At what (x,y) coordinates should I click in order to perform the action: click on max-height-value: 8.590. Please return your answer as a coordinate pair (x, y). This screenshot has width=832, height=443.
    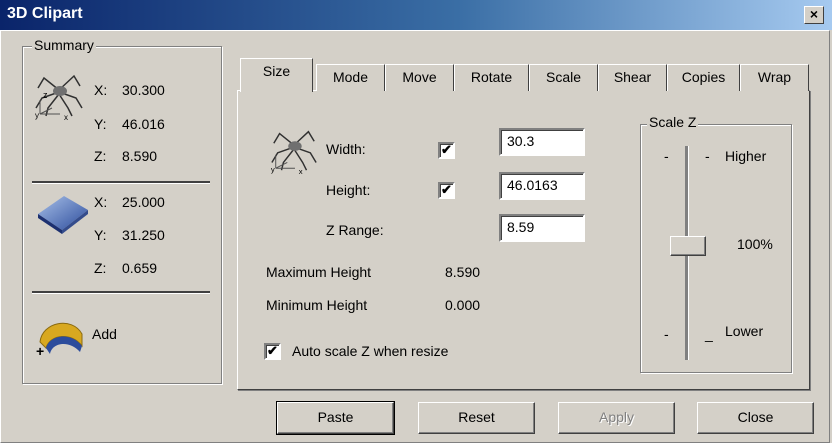
    Looking at the image, I should click on (463, 272).